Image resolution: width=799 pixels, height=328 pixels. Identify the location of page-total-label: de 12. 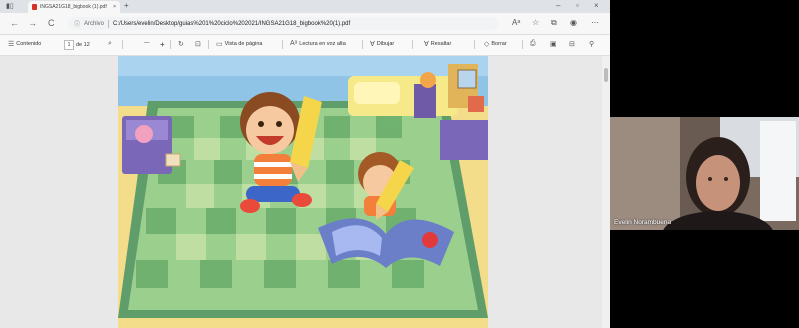
(83, 45).